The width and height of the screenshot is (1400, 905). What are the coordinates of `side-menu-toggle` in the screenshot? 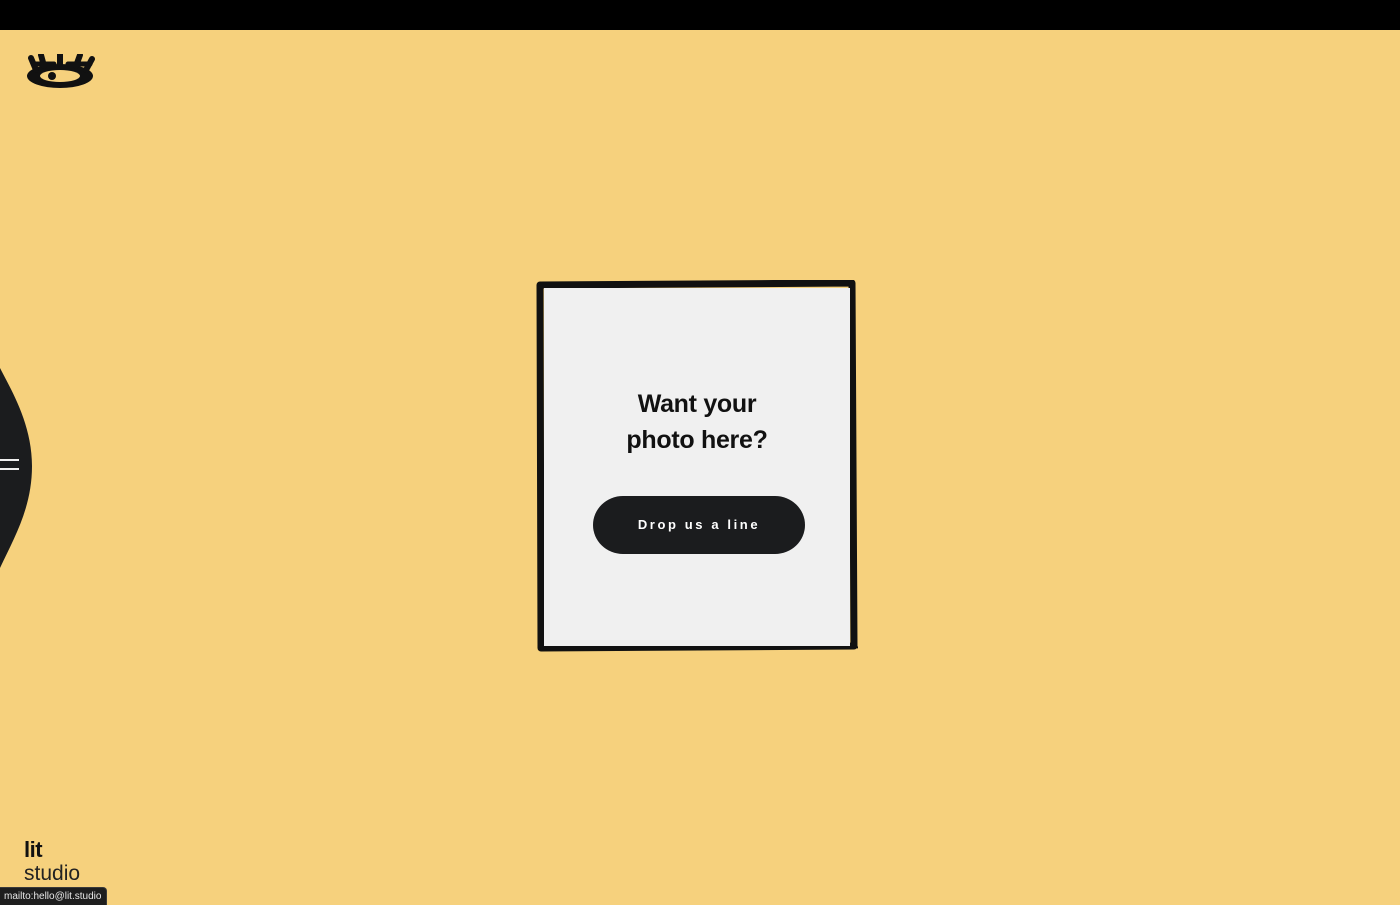 It's located at (20, 468).